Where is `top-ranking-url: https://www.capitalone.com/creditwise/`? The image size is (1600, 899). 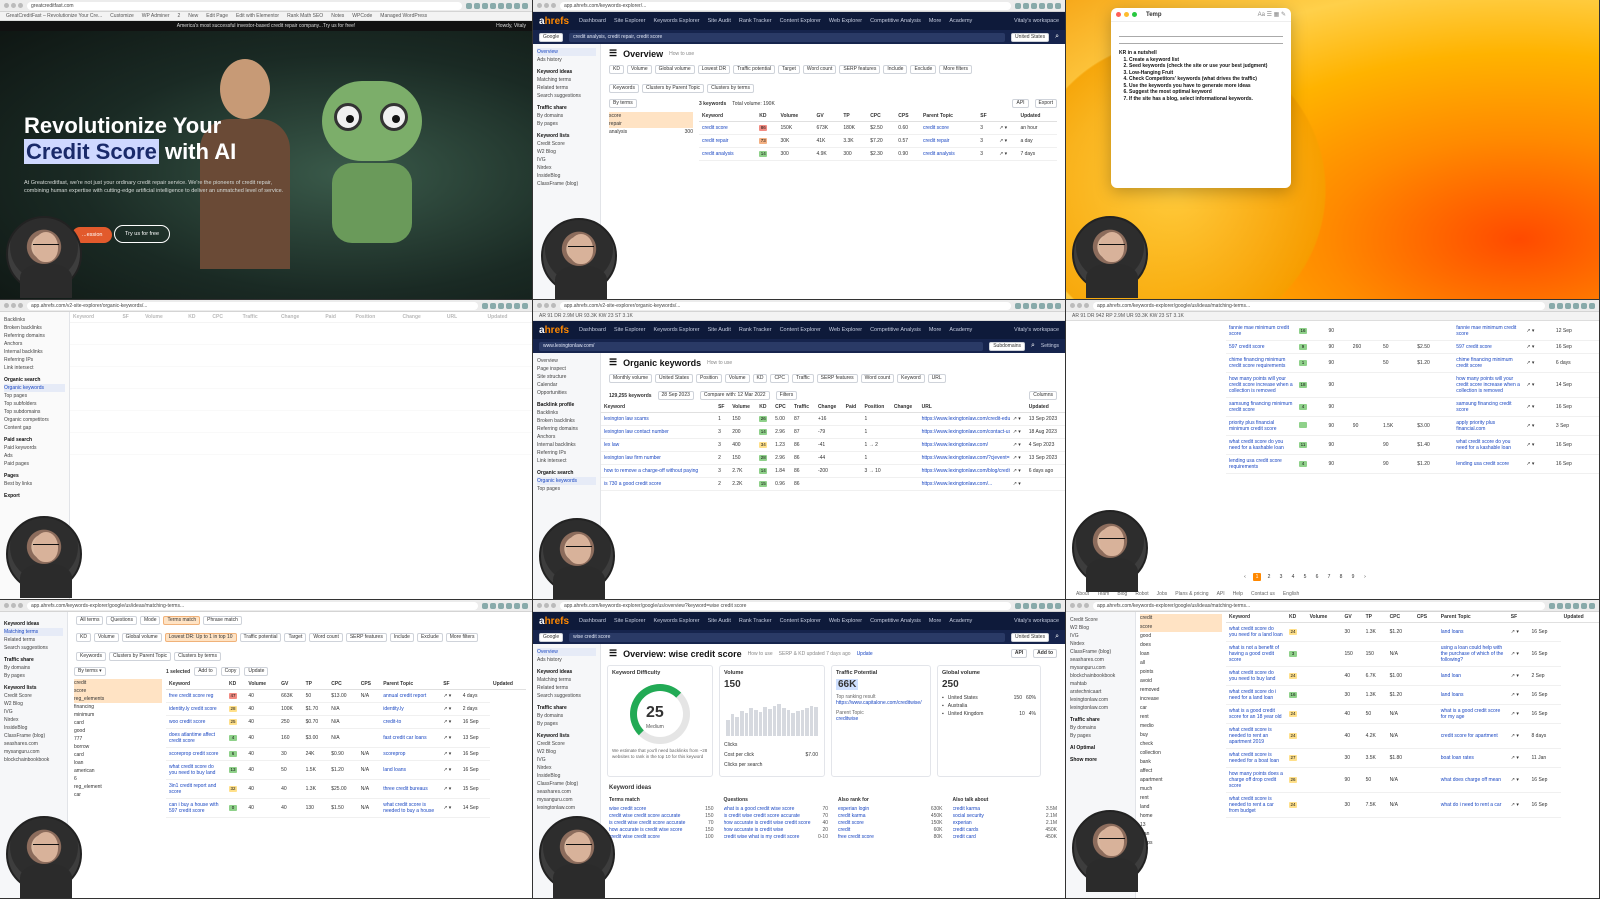
top-ranking-url: https://www.capitalone.com/creditwise/ is located at coordinates (881, 703).